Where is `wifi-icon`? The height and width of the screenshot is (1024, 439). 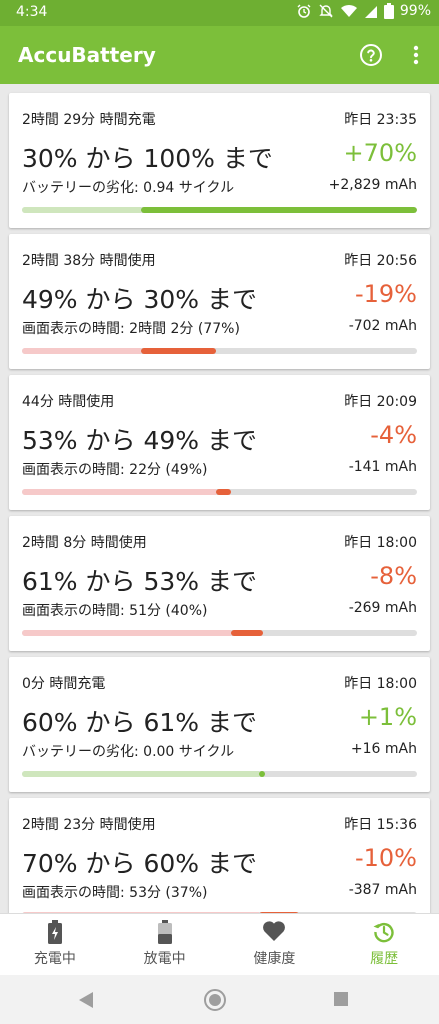 wifi-icon is located at coordinates (348, 10).